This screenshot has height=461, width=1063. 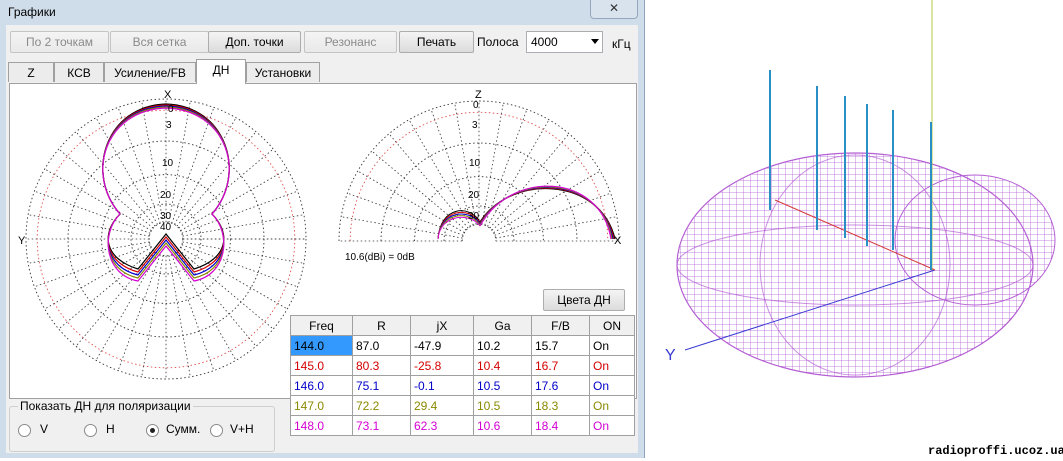 I want to click on table-cell: 73.1, so click(x=381, y=425).